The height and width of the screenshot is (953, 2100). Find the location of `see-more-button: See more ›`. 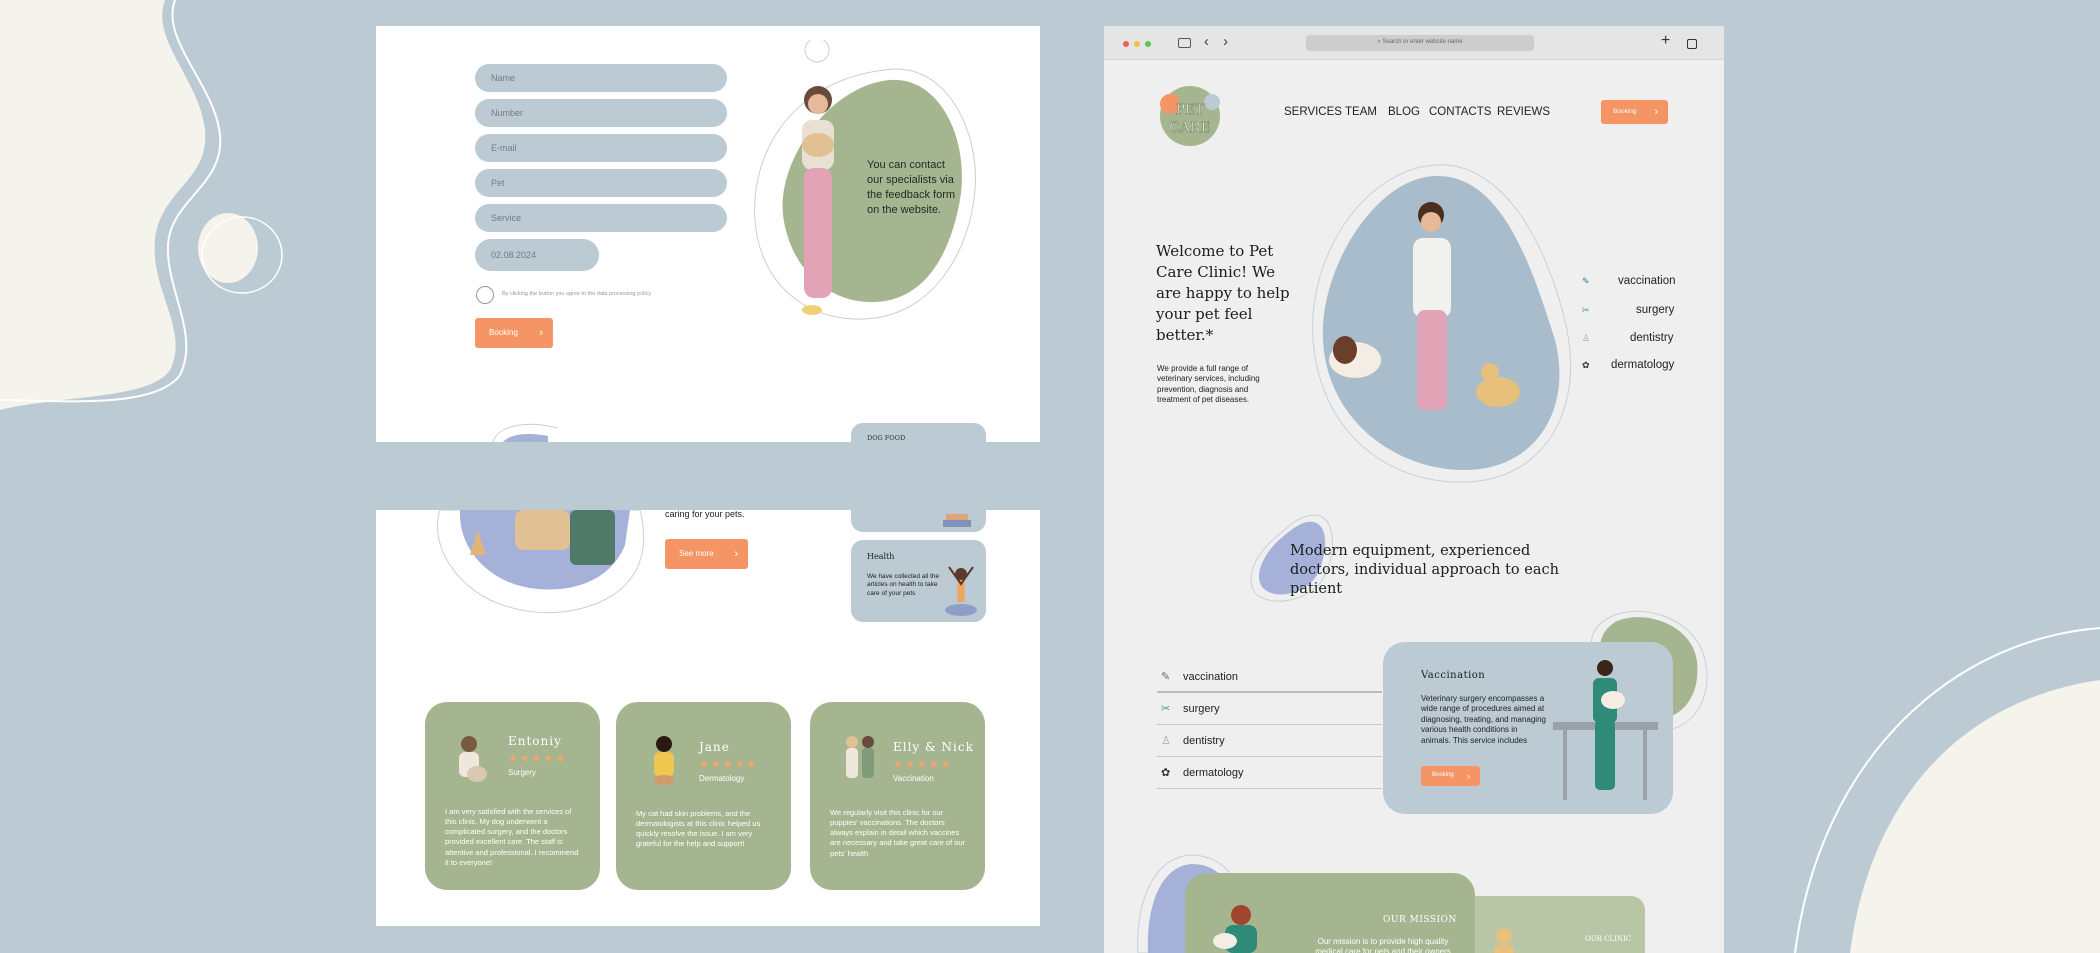

see-more-button: See more › is located at coordinates (706, 554).